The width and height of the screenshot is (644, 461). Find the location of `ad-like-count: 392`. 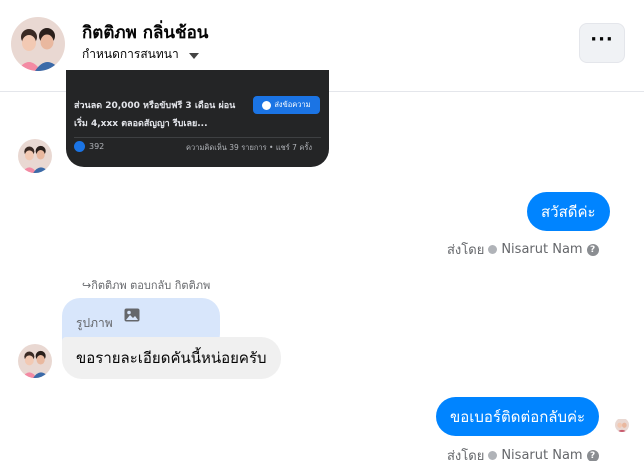

ad-like-count: 392 is located at coordinates (89, 146).